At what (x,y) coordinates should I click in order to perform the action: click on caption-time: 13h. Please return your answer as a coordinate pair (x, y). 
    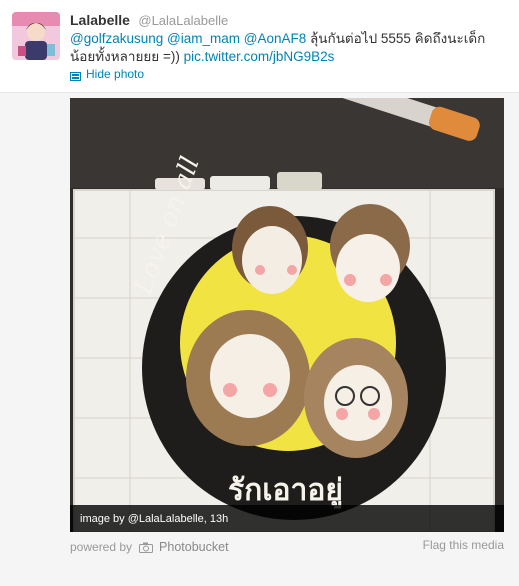
    Looking at the image, I should click on (219, 519).